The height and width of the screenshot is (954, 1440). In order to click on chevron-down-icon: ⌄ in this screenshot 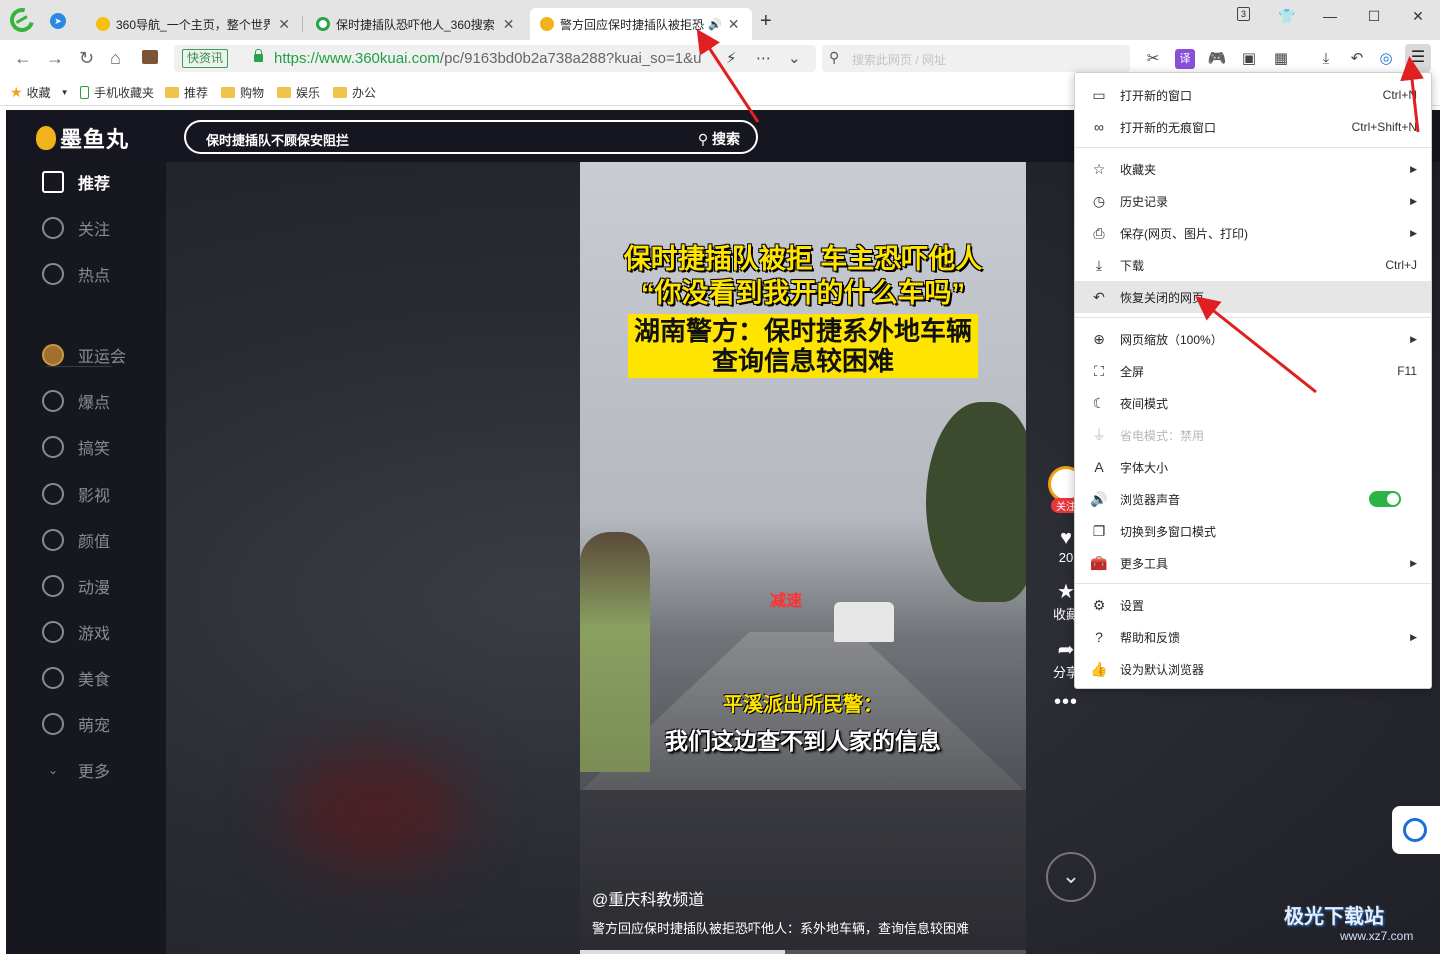, I will do `click(794, 58)`.